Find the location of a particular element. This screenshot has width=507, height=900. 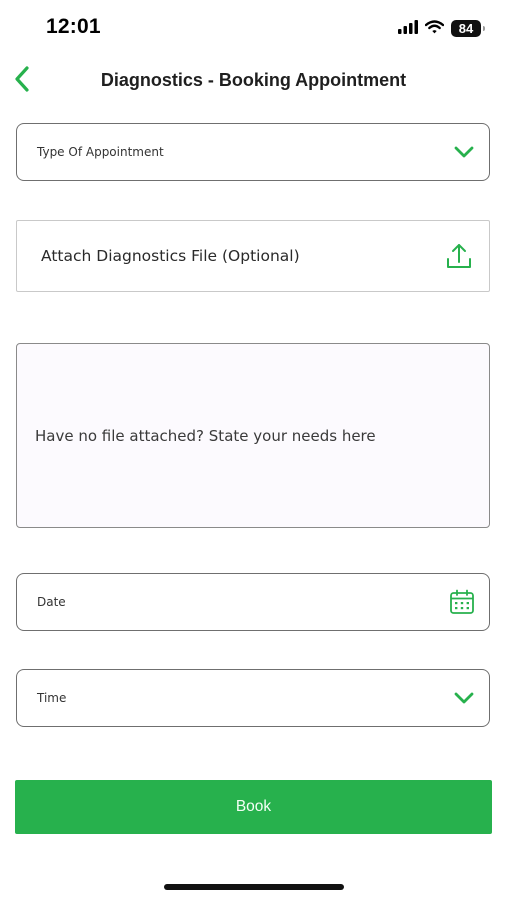

attach-file-button: Attach Diagnostics File (Optional) is located at coordinates (253, 256).